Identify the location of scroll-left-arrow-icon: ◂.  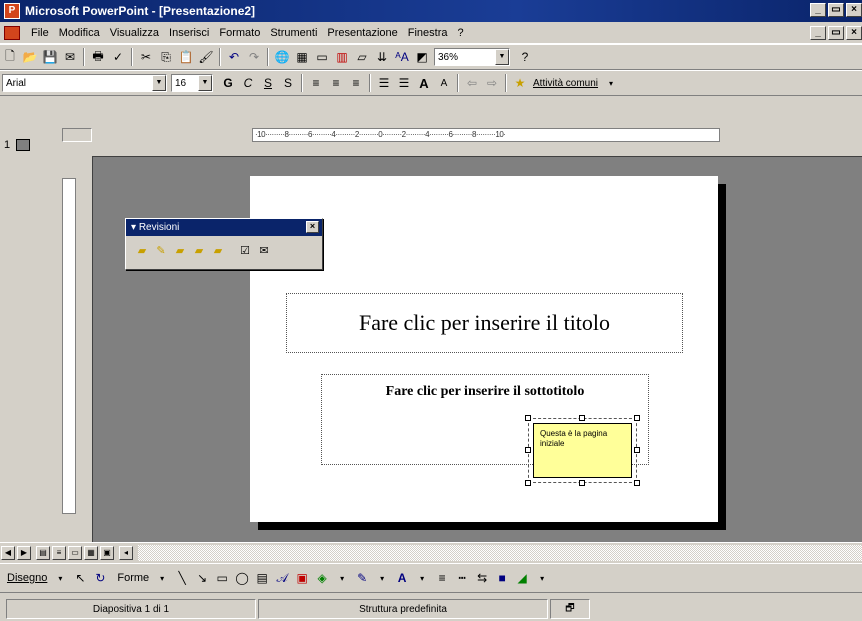
(126, 552).